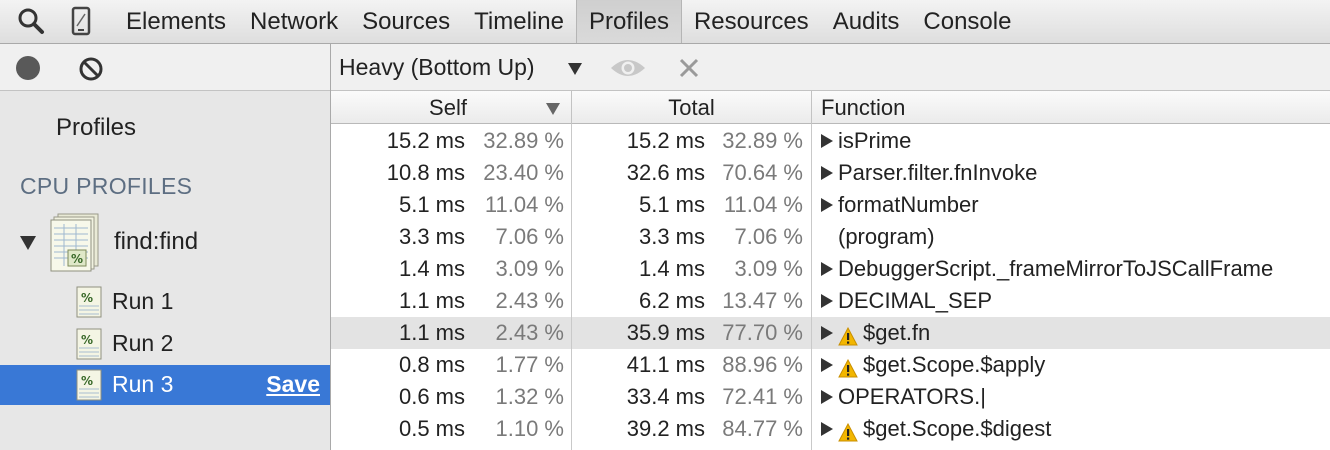  I want to click on tab-timeline: Timeline, so click(519, 21).